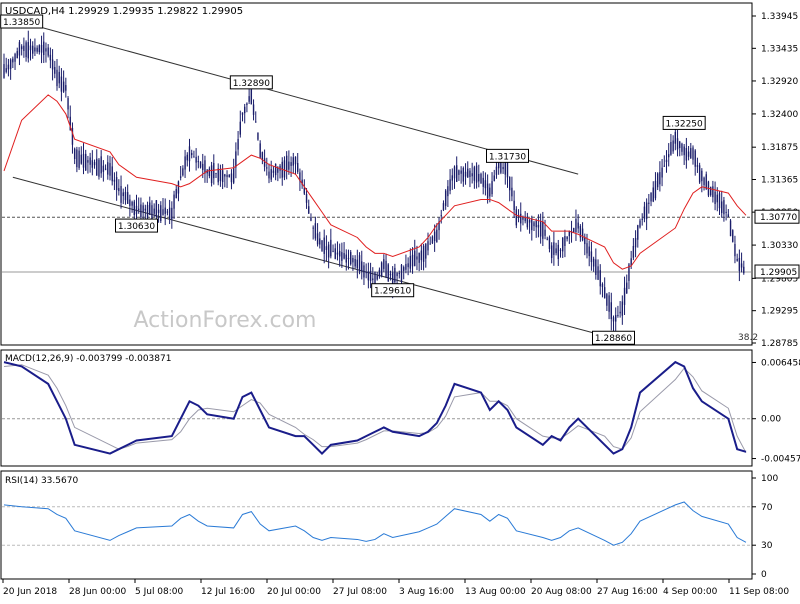  I want to click on price-tick-label: 1.30330, so click(779, 246).